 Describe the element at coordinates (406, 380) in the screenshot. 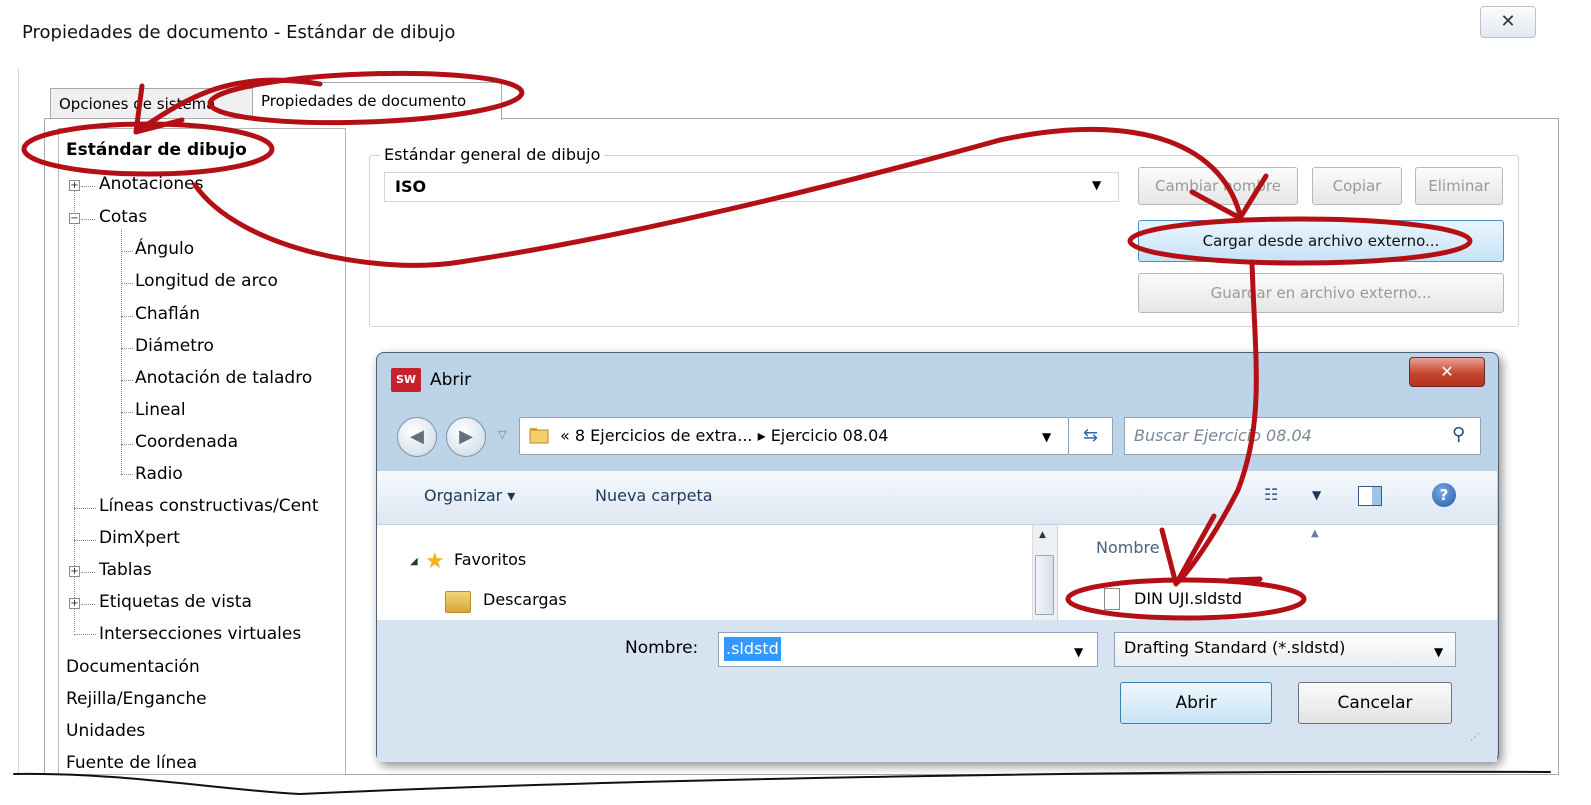

I see `solidworks-logo-icon: SW` at that location.